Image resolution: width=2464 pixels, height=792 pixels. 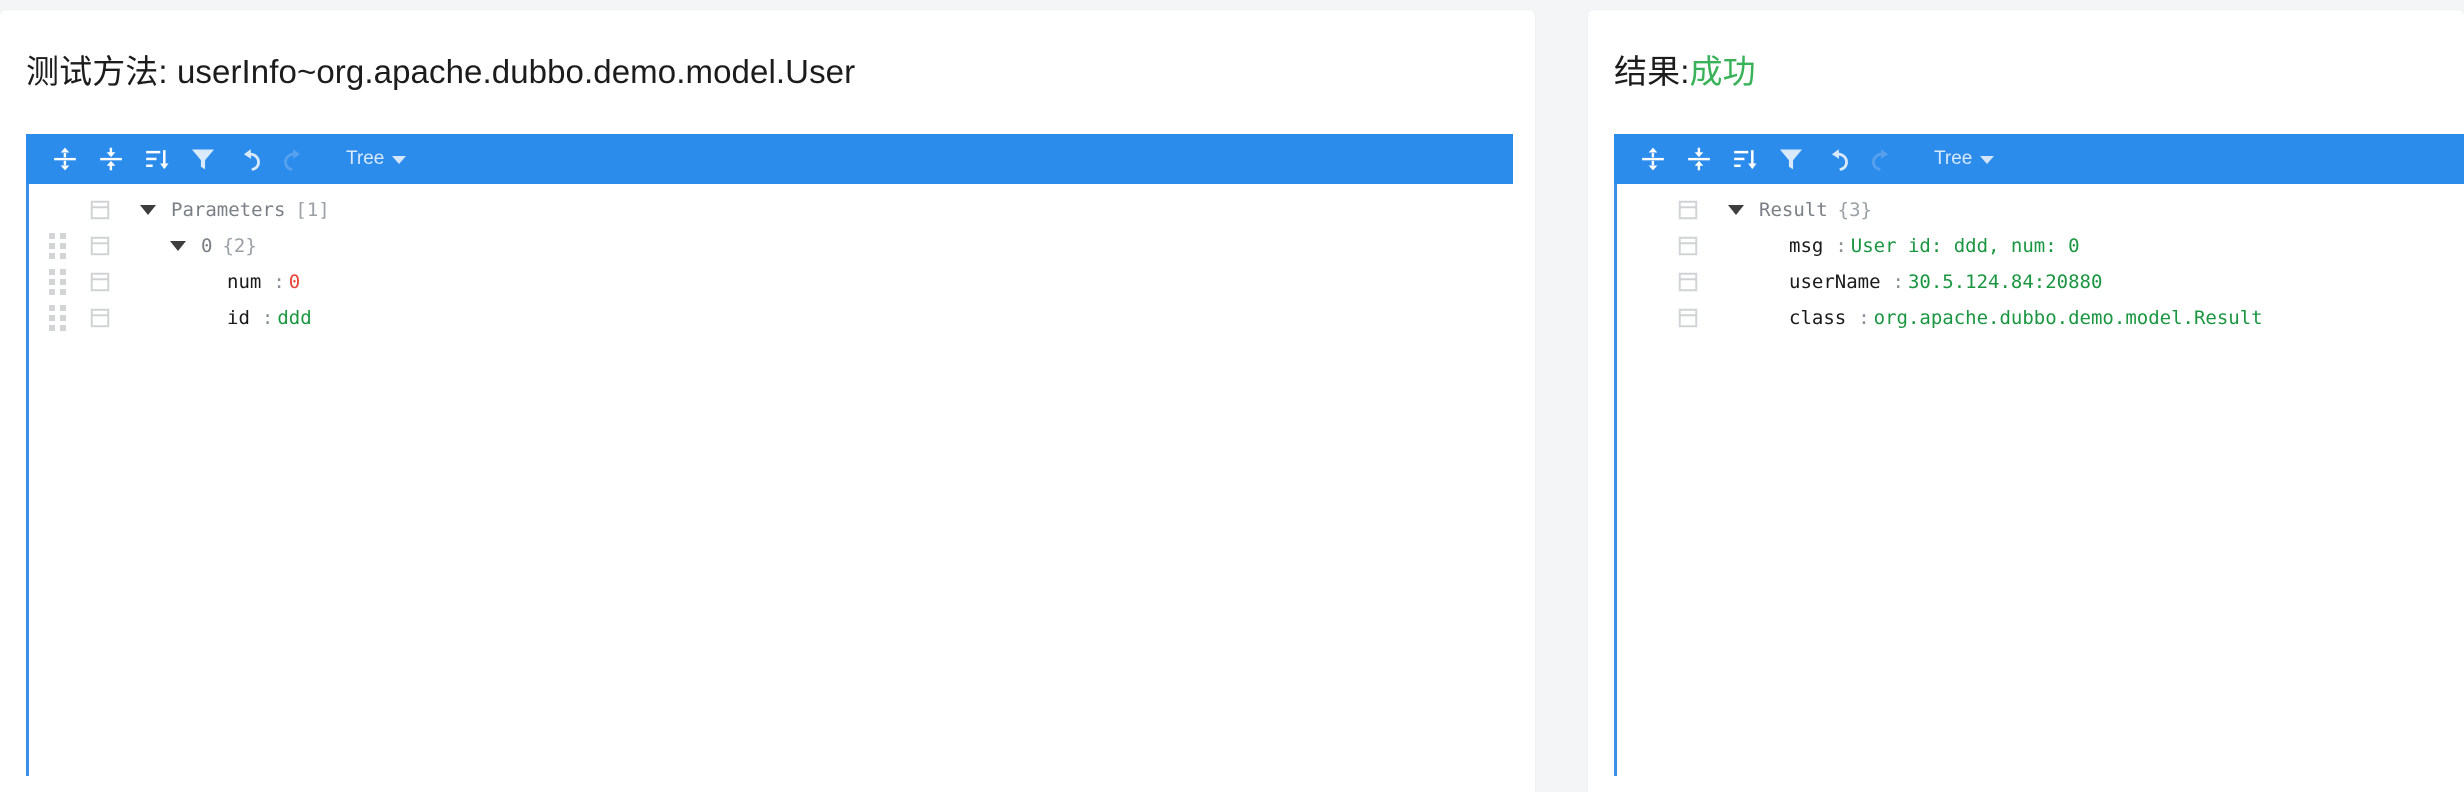 What do you see at coordinates (244, 282) in the screenshot?
I see `tree-key: num` at bounding box center [244, 282].